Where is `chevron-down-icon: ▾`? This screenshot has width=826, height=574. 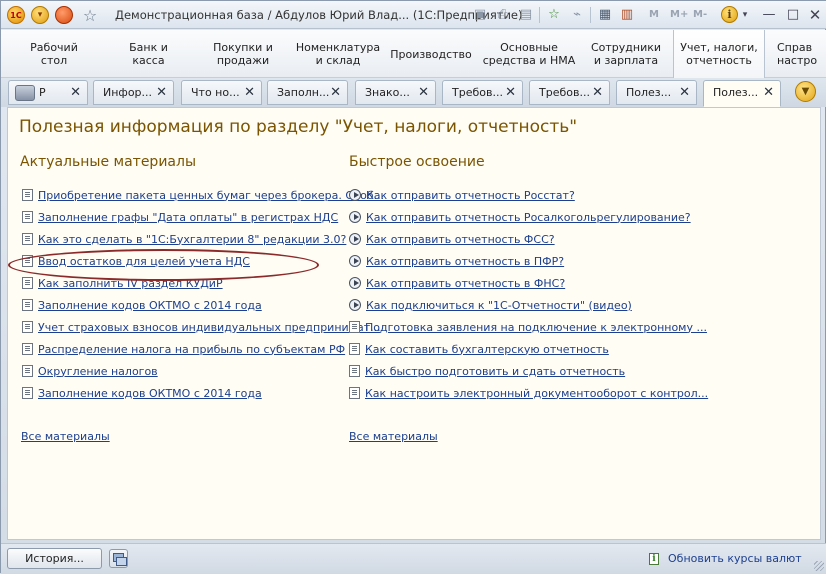
chevron-down-icon: ▾ is located at coordinates (745, 15).